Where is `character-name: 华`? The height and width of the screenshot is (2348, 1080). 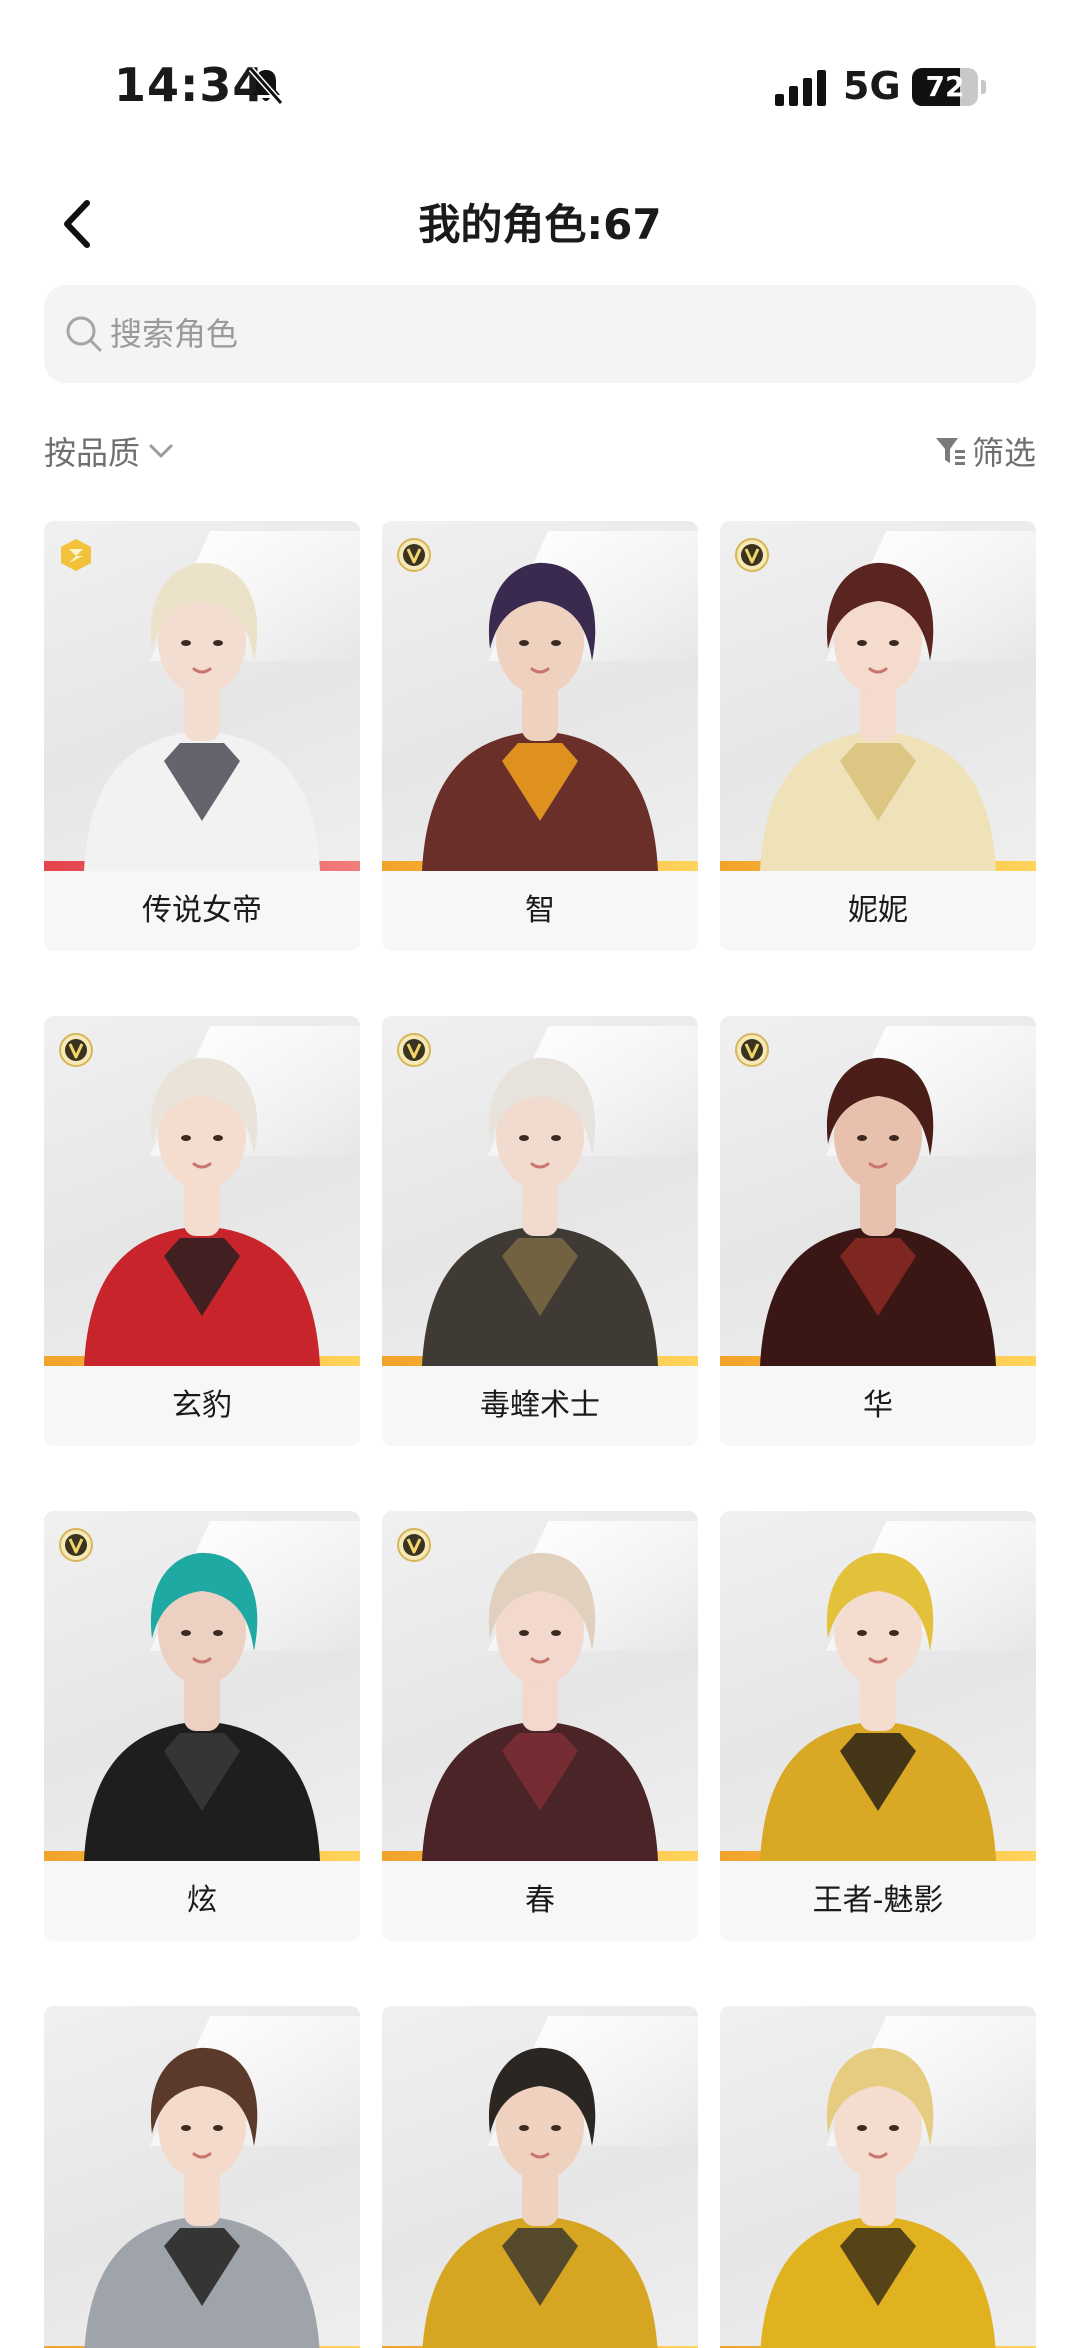
character-name: 华 is located at coordinates (878, 1406).